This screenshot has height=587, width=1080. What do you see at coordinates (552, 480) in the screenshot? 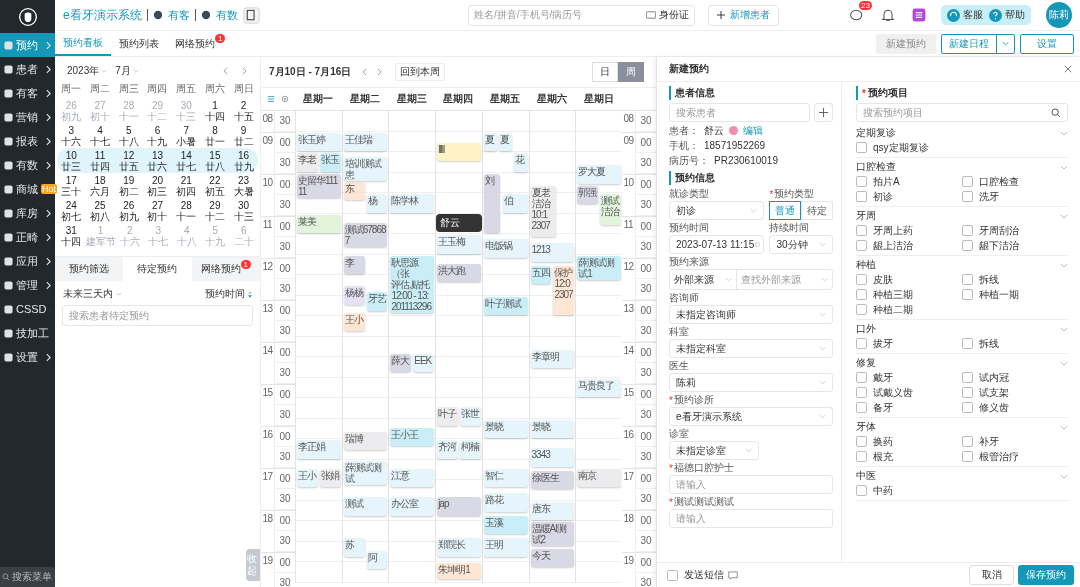
I see `appointment-card: 徐医生` at bounding box center [552, 480].